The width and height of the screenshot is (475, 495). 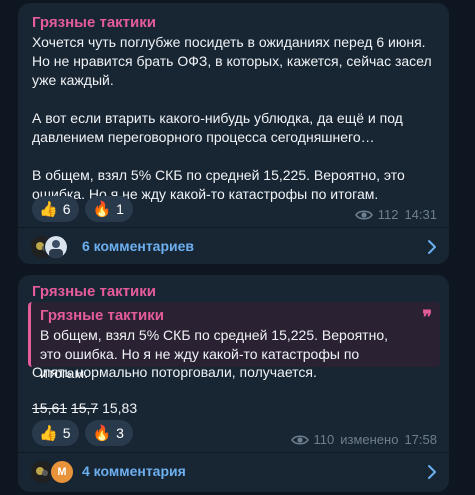 What do you see at coordinates (233, 247) in the screenshot?
I see `comments-button: 6 комментариев` at bounding box center [233, 247].